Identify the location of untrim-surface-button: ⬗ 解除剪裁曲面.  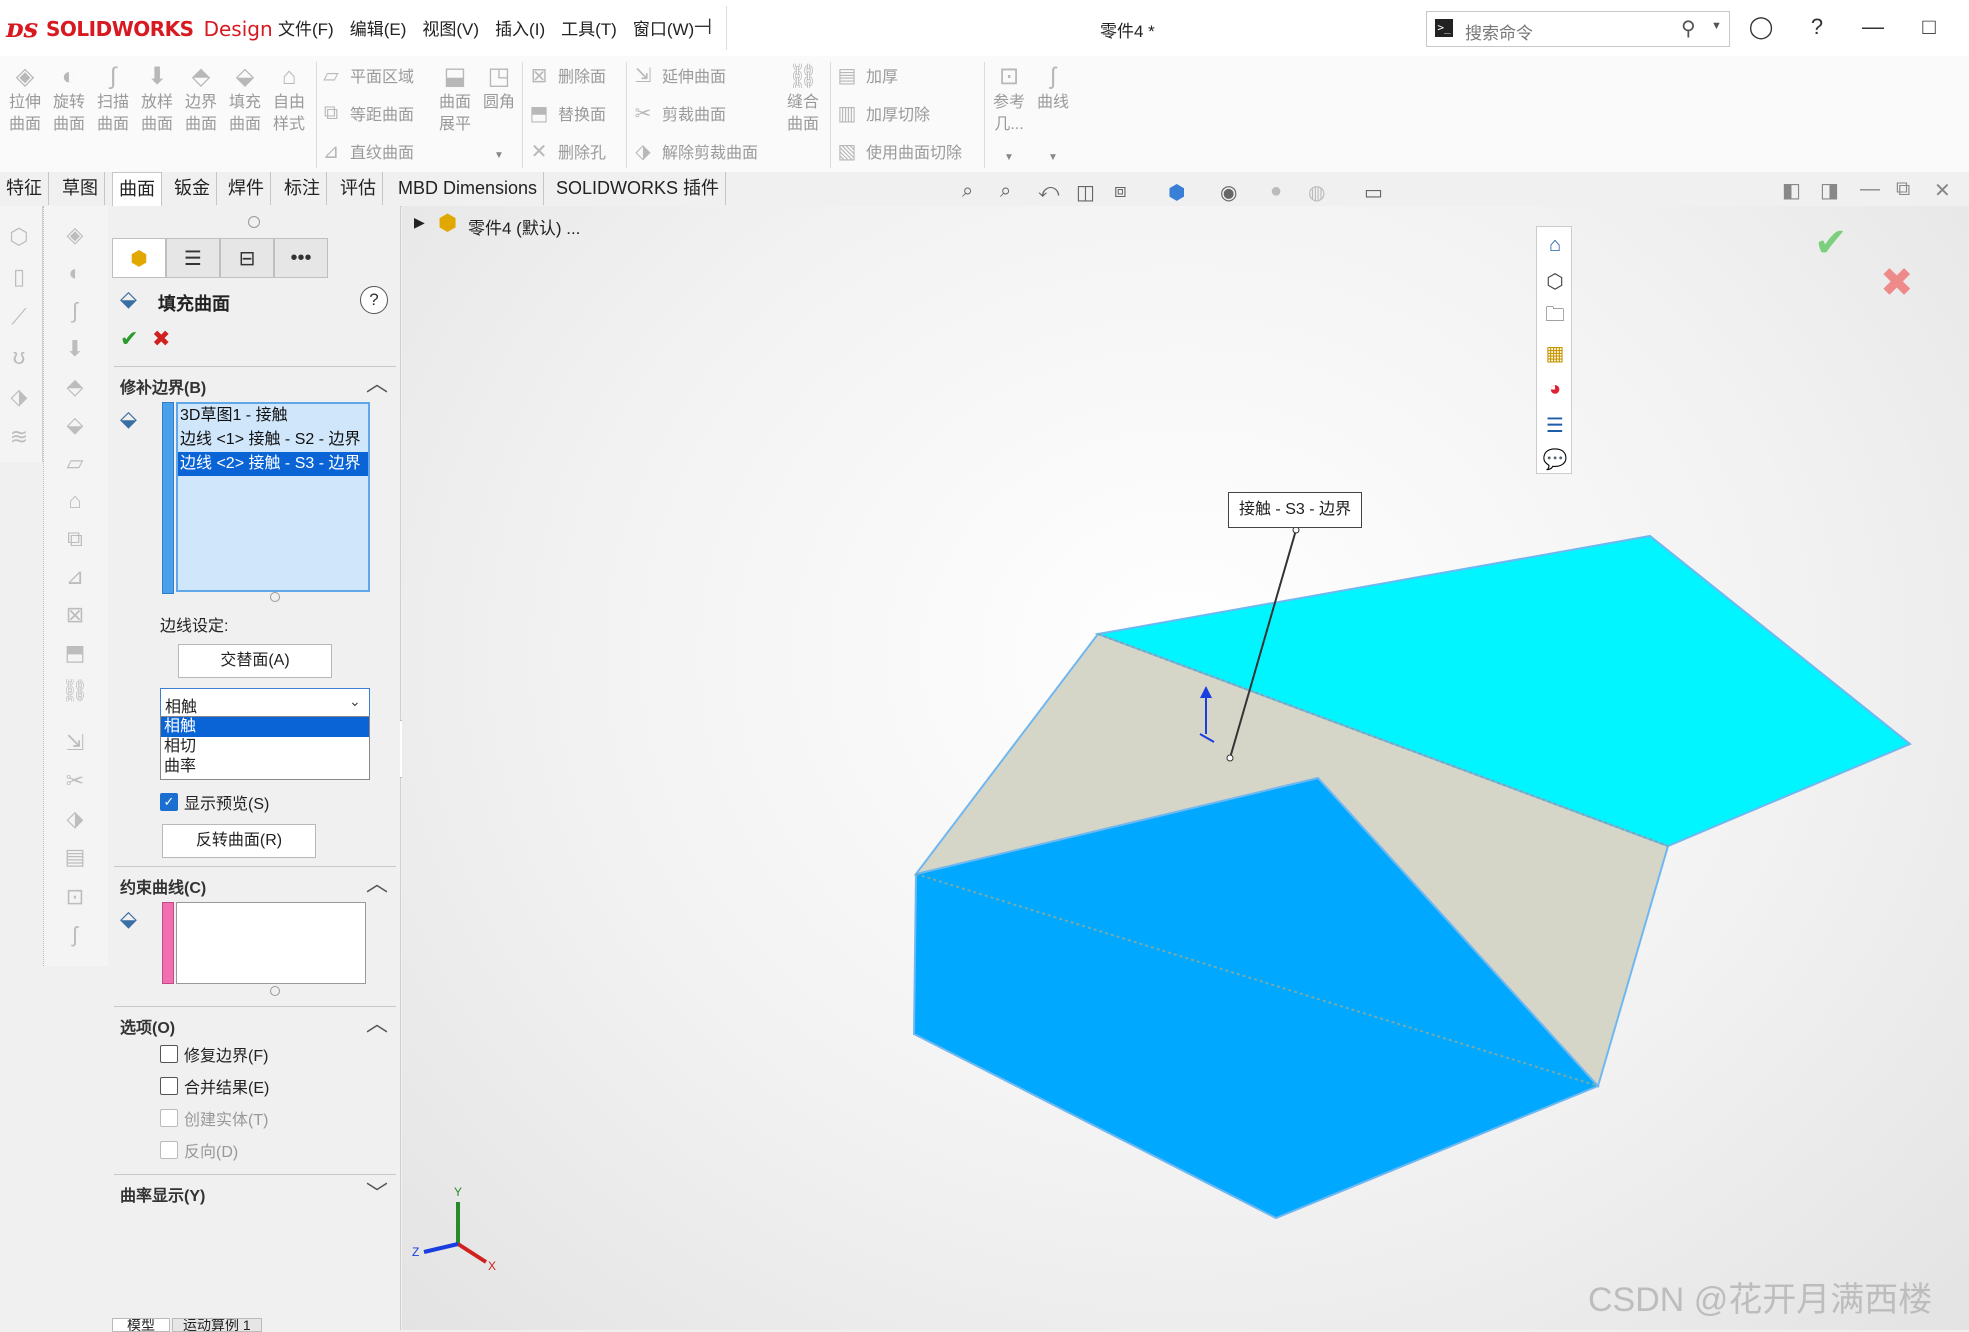
(694, 151).